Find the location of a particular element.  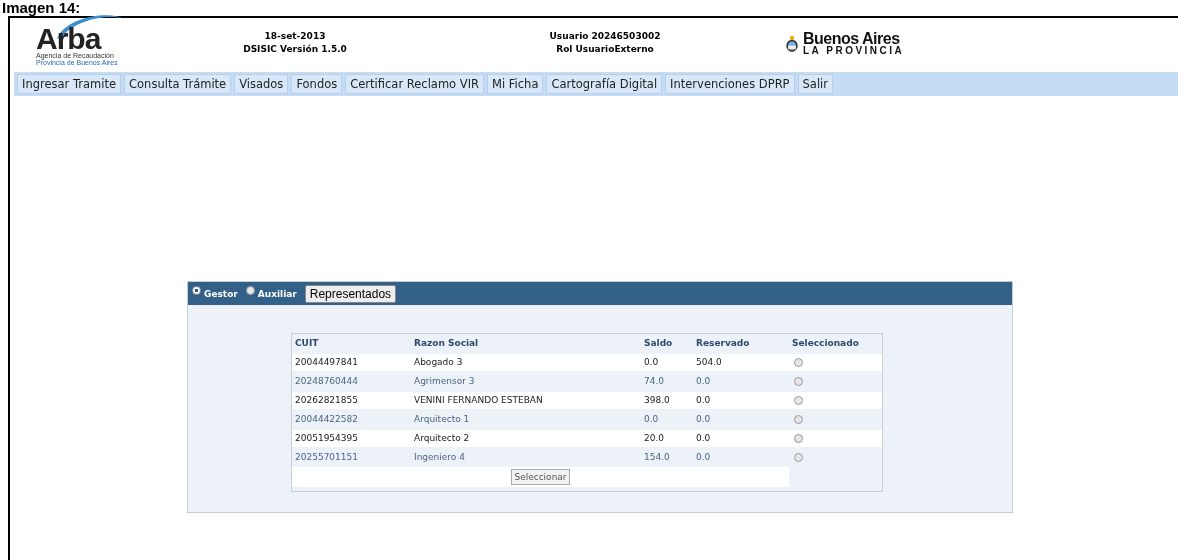

column-header: Reservado is located at coordinates (723, 343).